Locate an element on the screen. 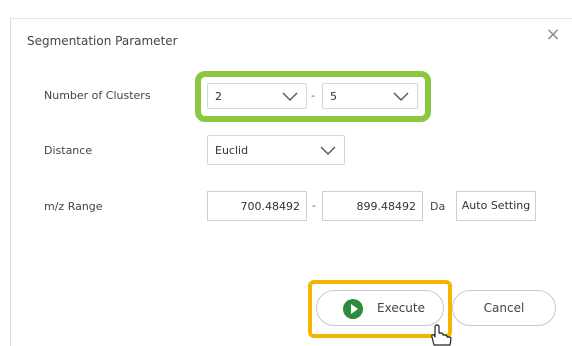 The height and width of the screenshot is (346, 572). distance-label: Distance is located at coordinates (68, 150).